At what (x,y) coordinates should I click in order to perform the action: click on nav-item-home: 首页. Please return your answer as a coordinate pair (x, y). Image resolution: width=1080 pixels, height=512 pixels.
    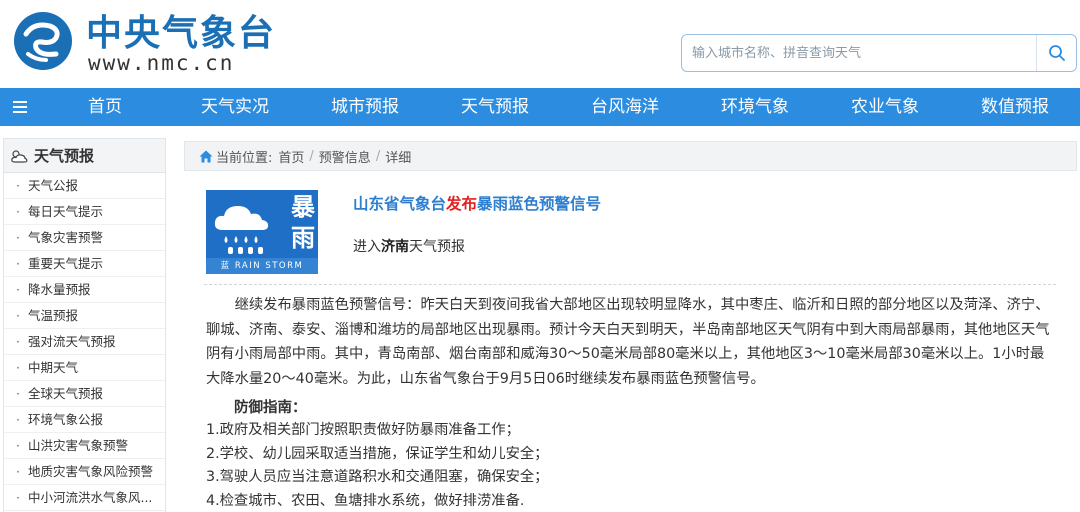
    Looking at the image, I should click on (105, 107).